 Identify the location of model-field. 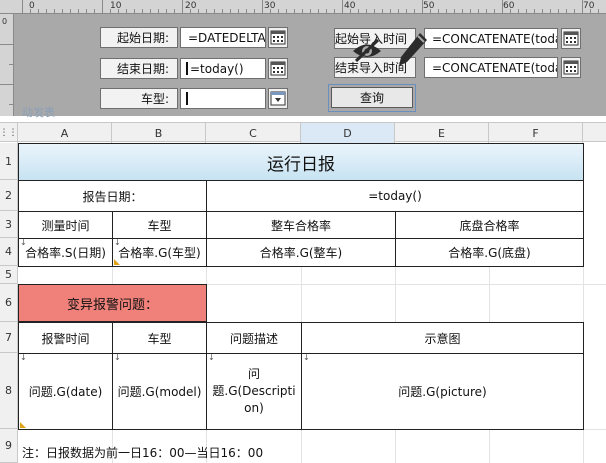
(223, 98).